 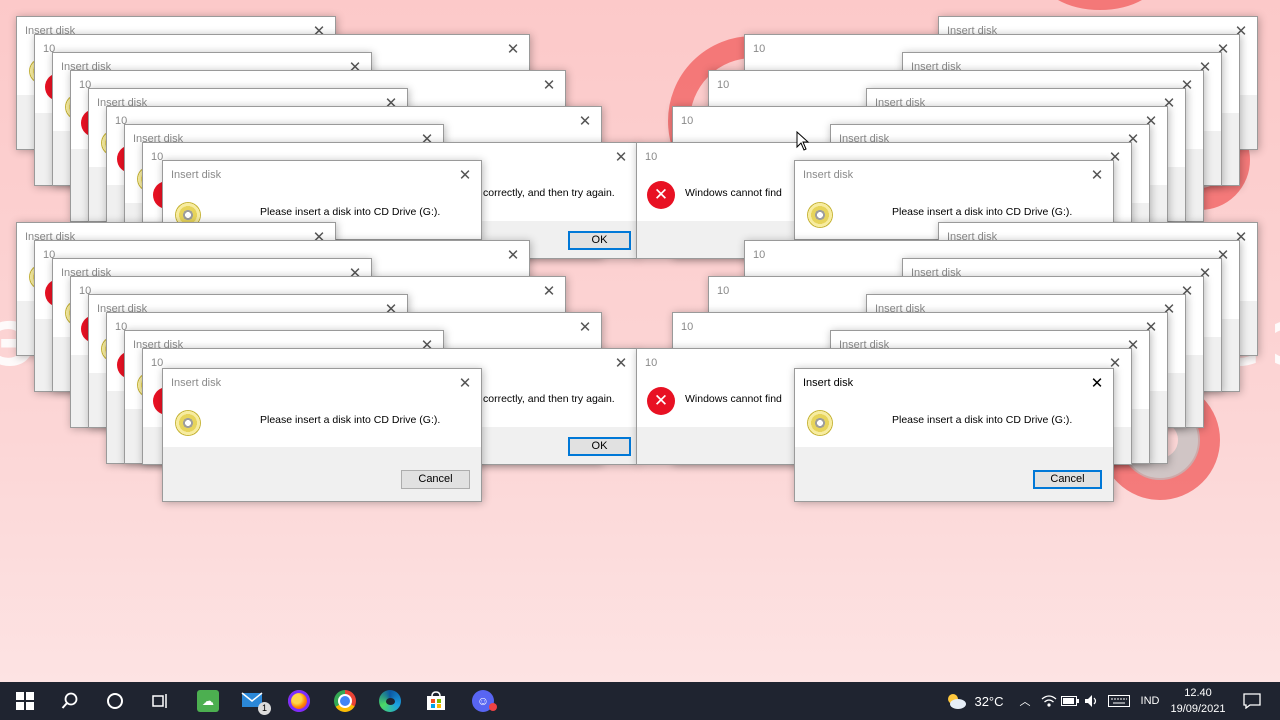 What do you see at coordinates (1198, 701) in the screenshot?
I see `clock: 12.40 19/09/2021` at bounding box center [1198, 701].